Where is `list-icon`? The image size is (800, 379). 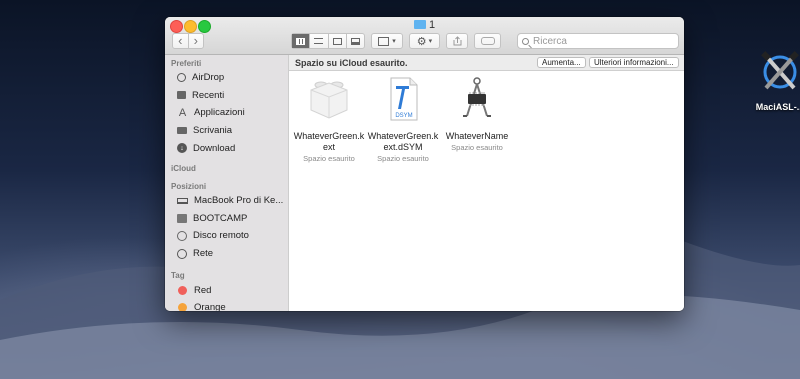 list-icon is located at coordinates (319, 41).